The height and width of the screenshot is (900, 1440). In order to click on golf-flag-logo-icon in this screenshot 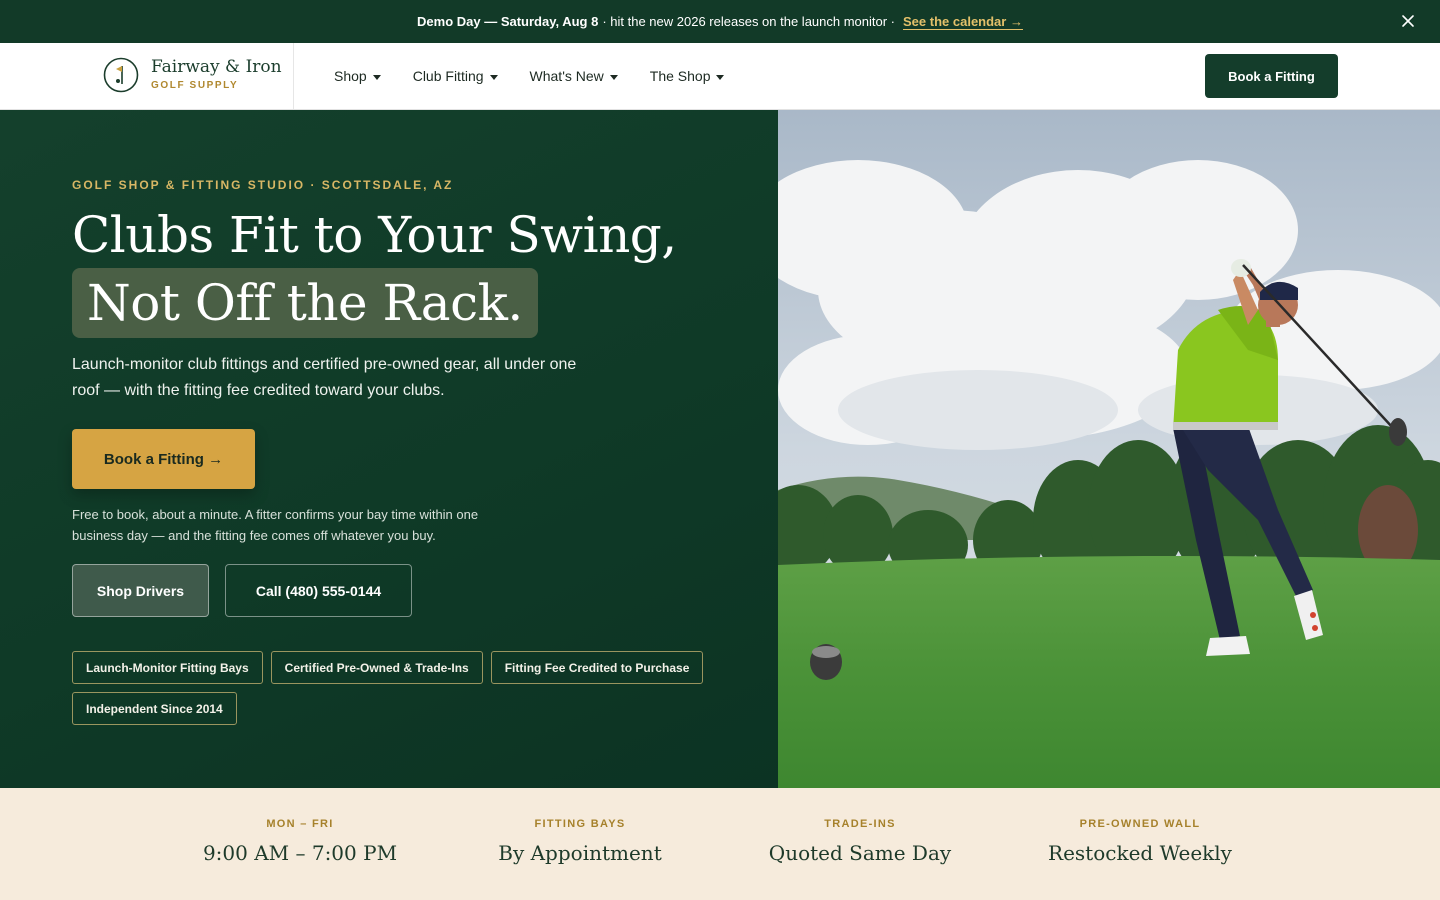, I will do `click(121, 75)`.